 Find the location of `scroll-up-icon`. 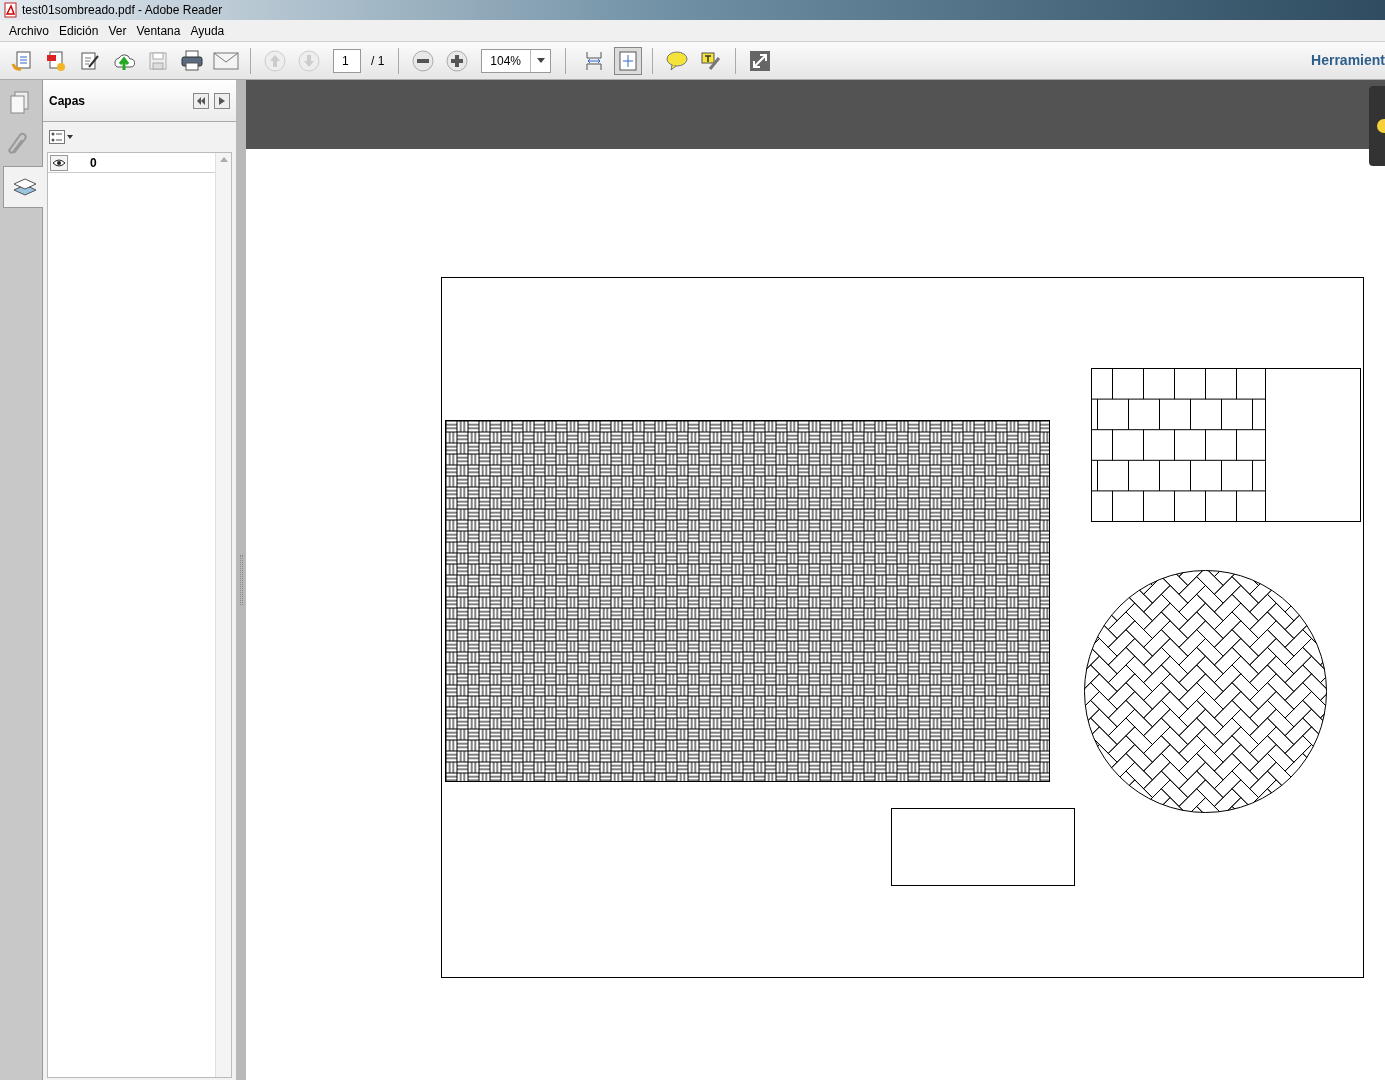

scroll-up-icon is located at coordinates (223, 159).